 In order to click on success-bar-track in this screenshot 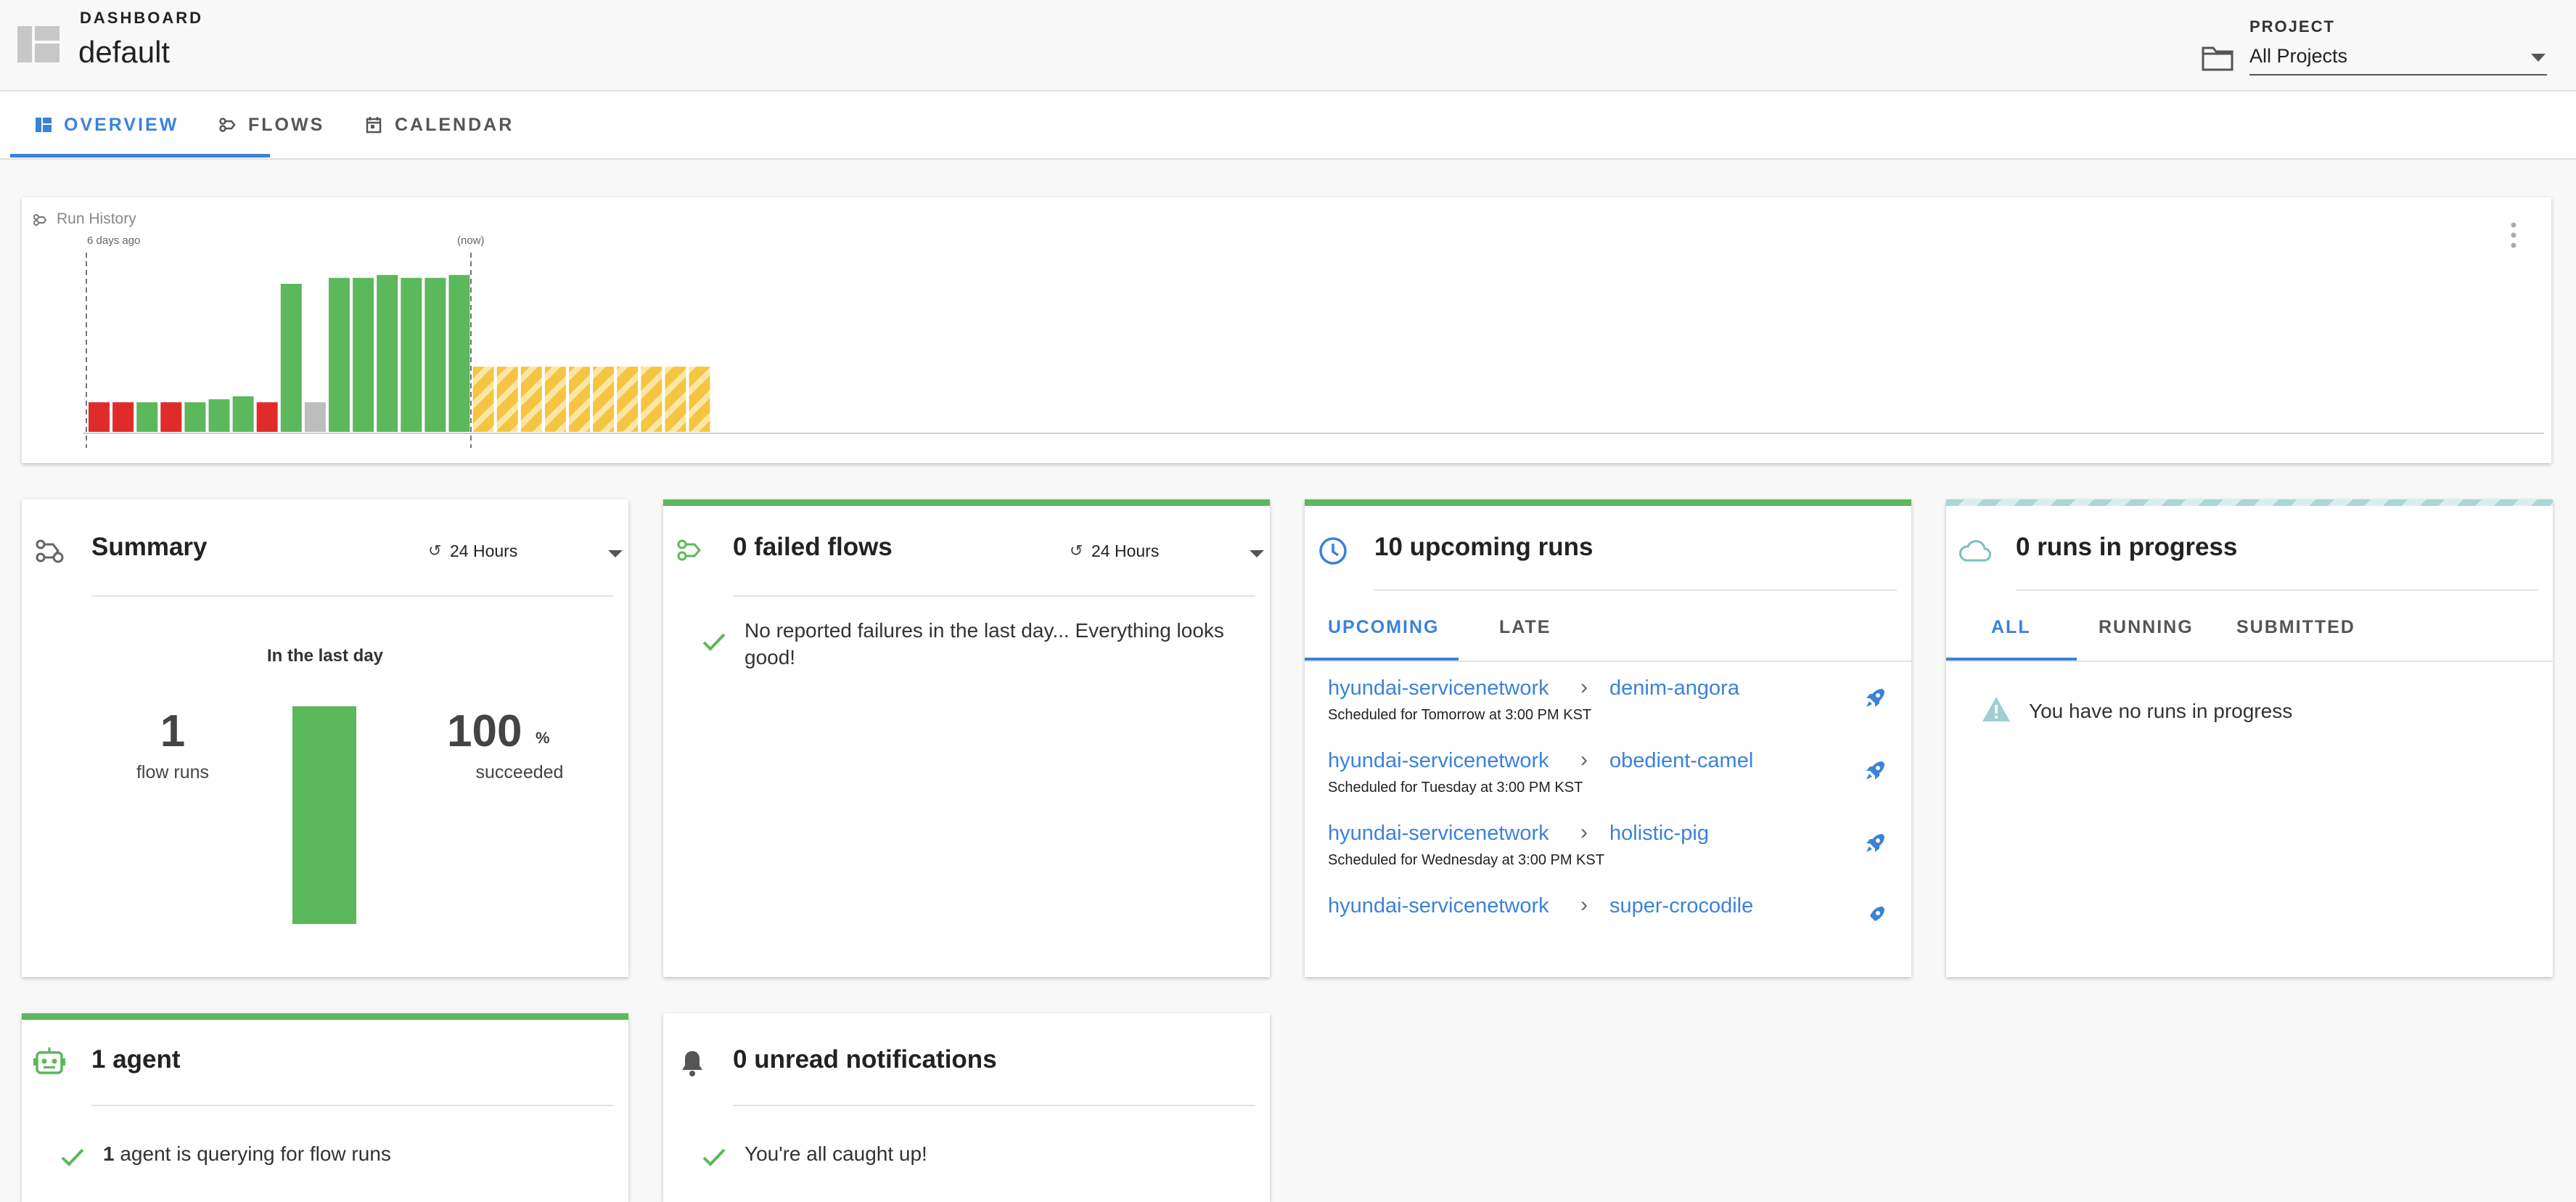, I will do `click(324, 815)`.